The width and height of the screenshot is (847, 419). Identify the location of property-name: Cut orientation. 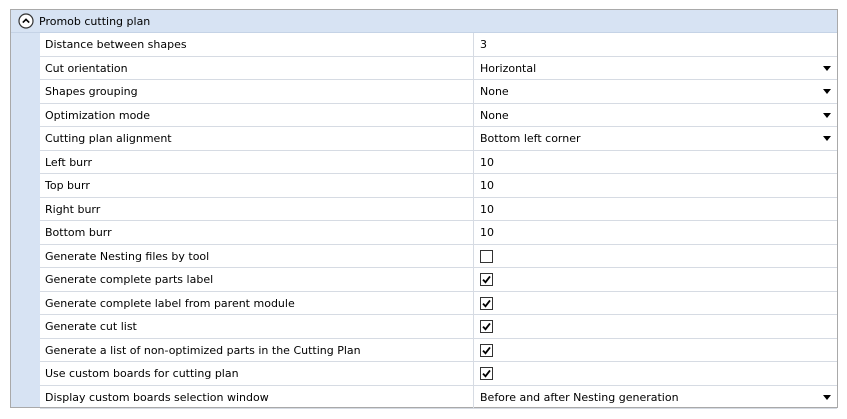
(86, 68).